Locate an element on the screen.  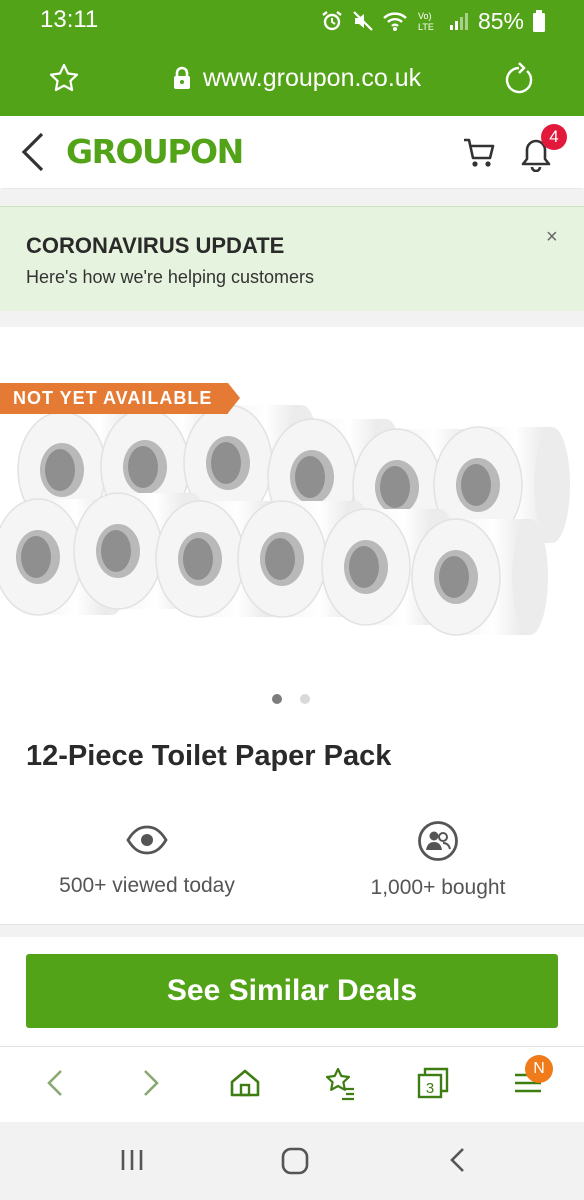
recent-apps-icon is located at coordinates (132, 1160).